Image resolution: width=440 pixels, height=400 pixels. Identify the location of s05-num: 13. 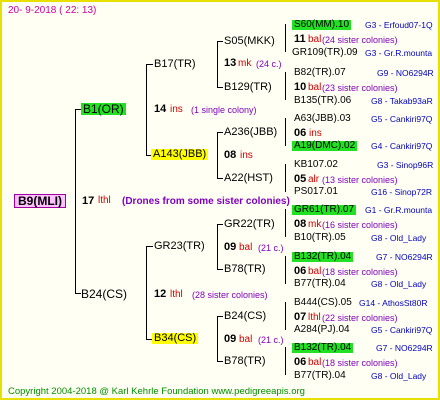
(230, 63).